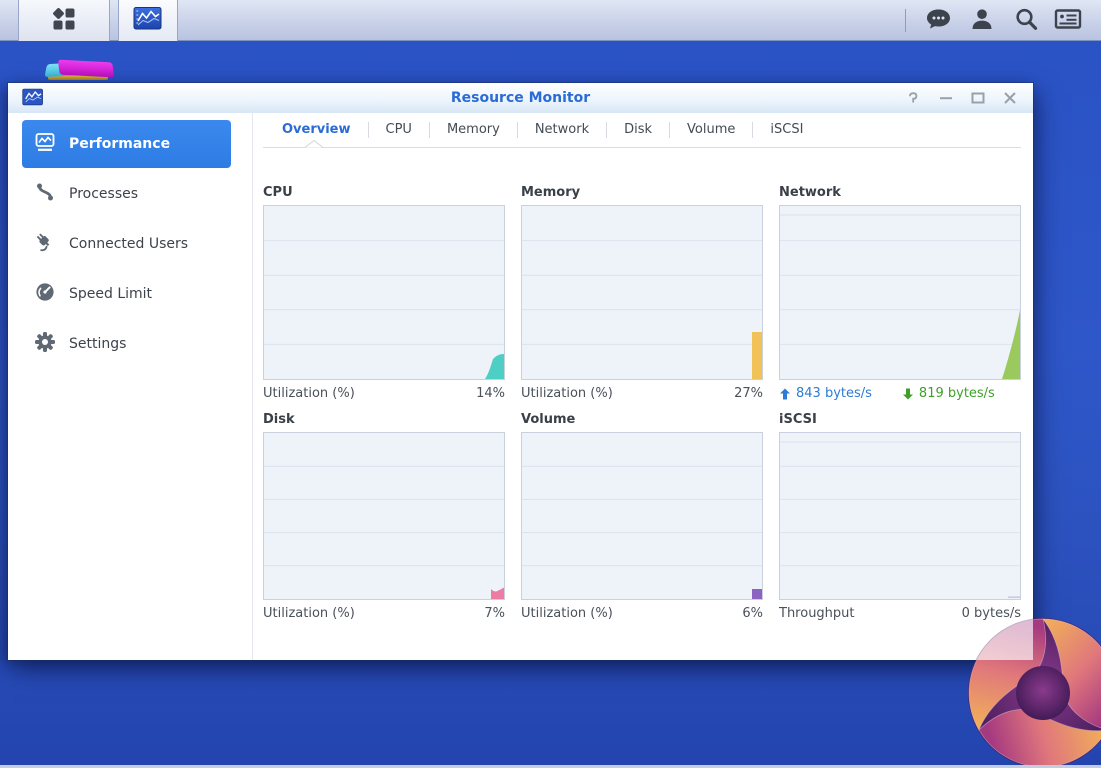  I want to click on processes-icon, so click(45, 194).